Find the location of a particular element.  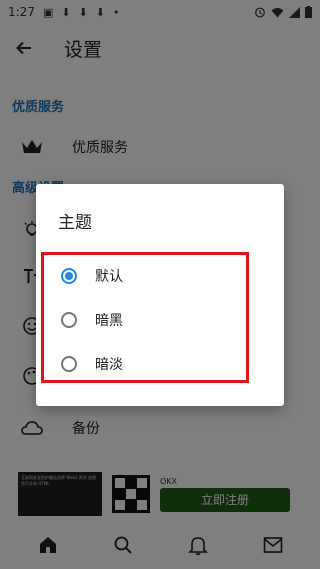

option-label: 暗淡 is located at coordinates (109, 365).